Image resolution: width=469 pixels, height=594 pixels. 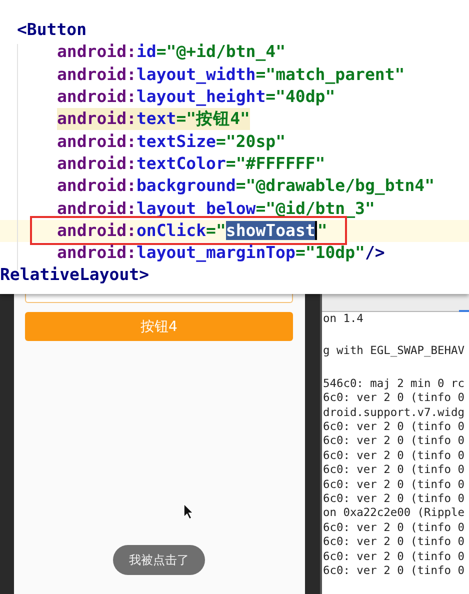 I want to click on code-line: android:onClick="showToast", so click(x=192, y=231).